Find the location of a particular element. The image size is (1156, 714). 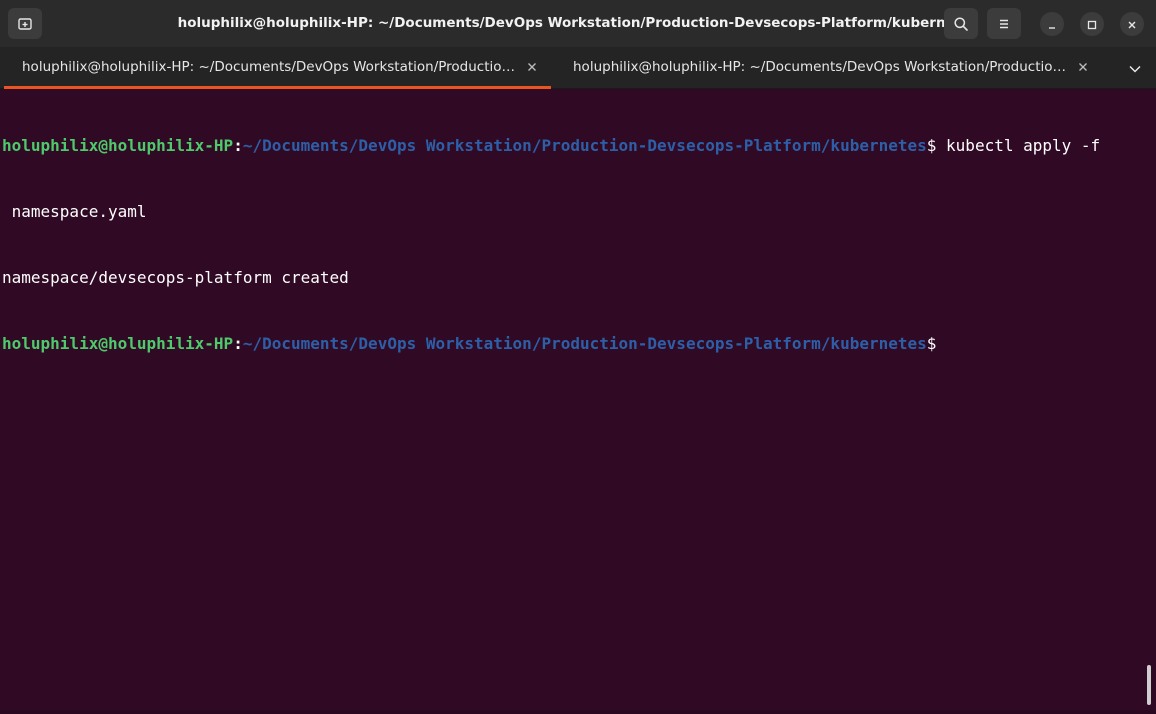

maximize-button is located at coordinates (1092, 24).